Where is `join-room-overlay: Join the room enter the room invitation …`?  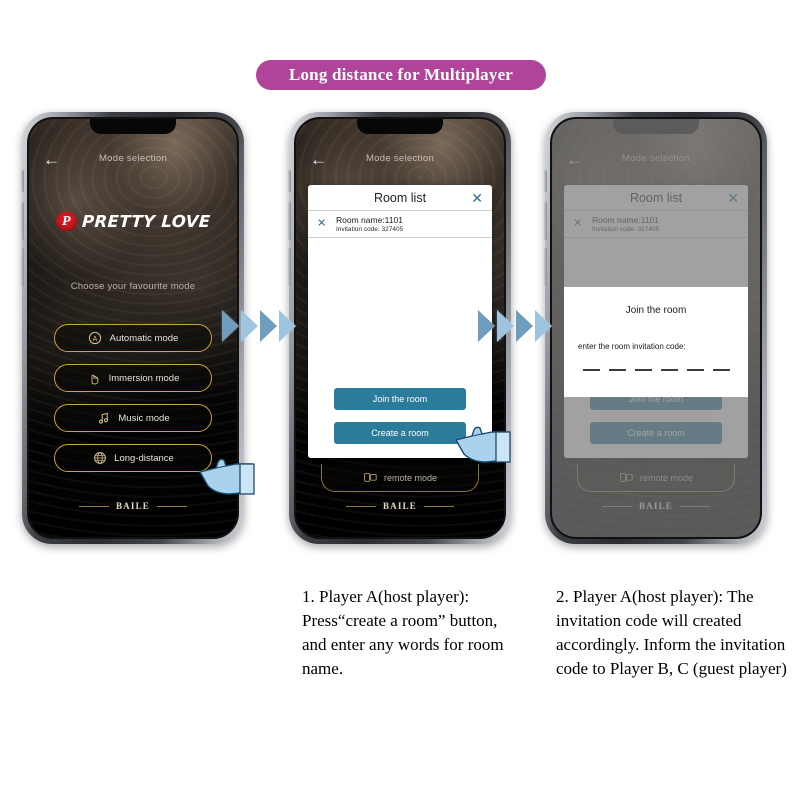
join-room-overlay: Join the room enter the room invitation … is located at coordinates (656, 342).